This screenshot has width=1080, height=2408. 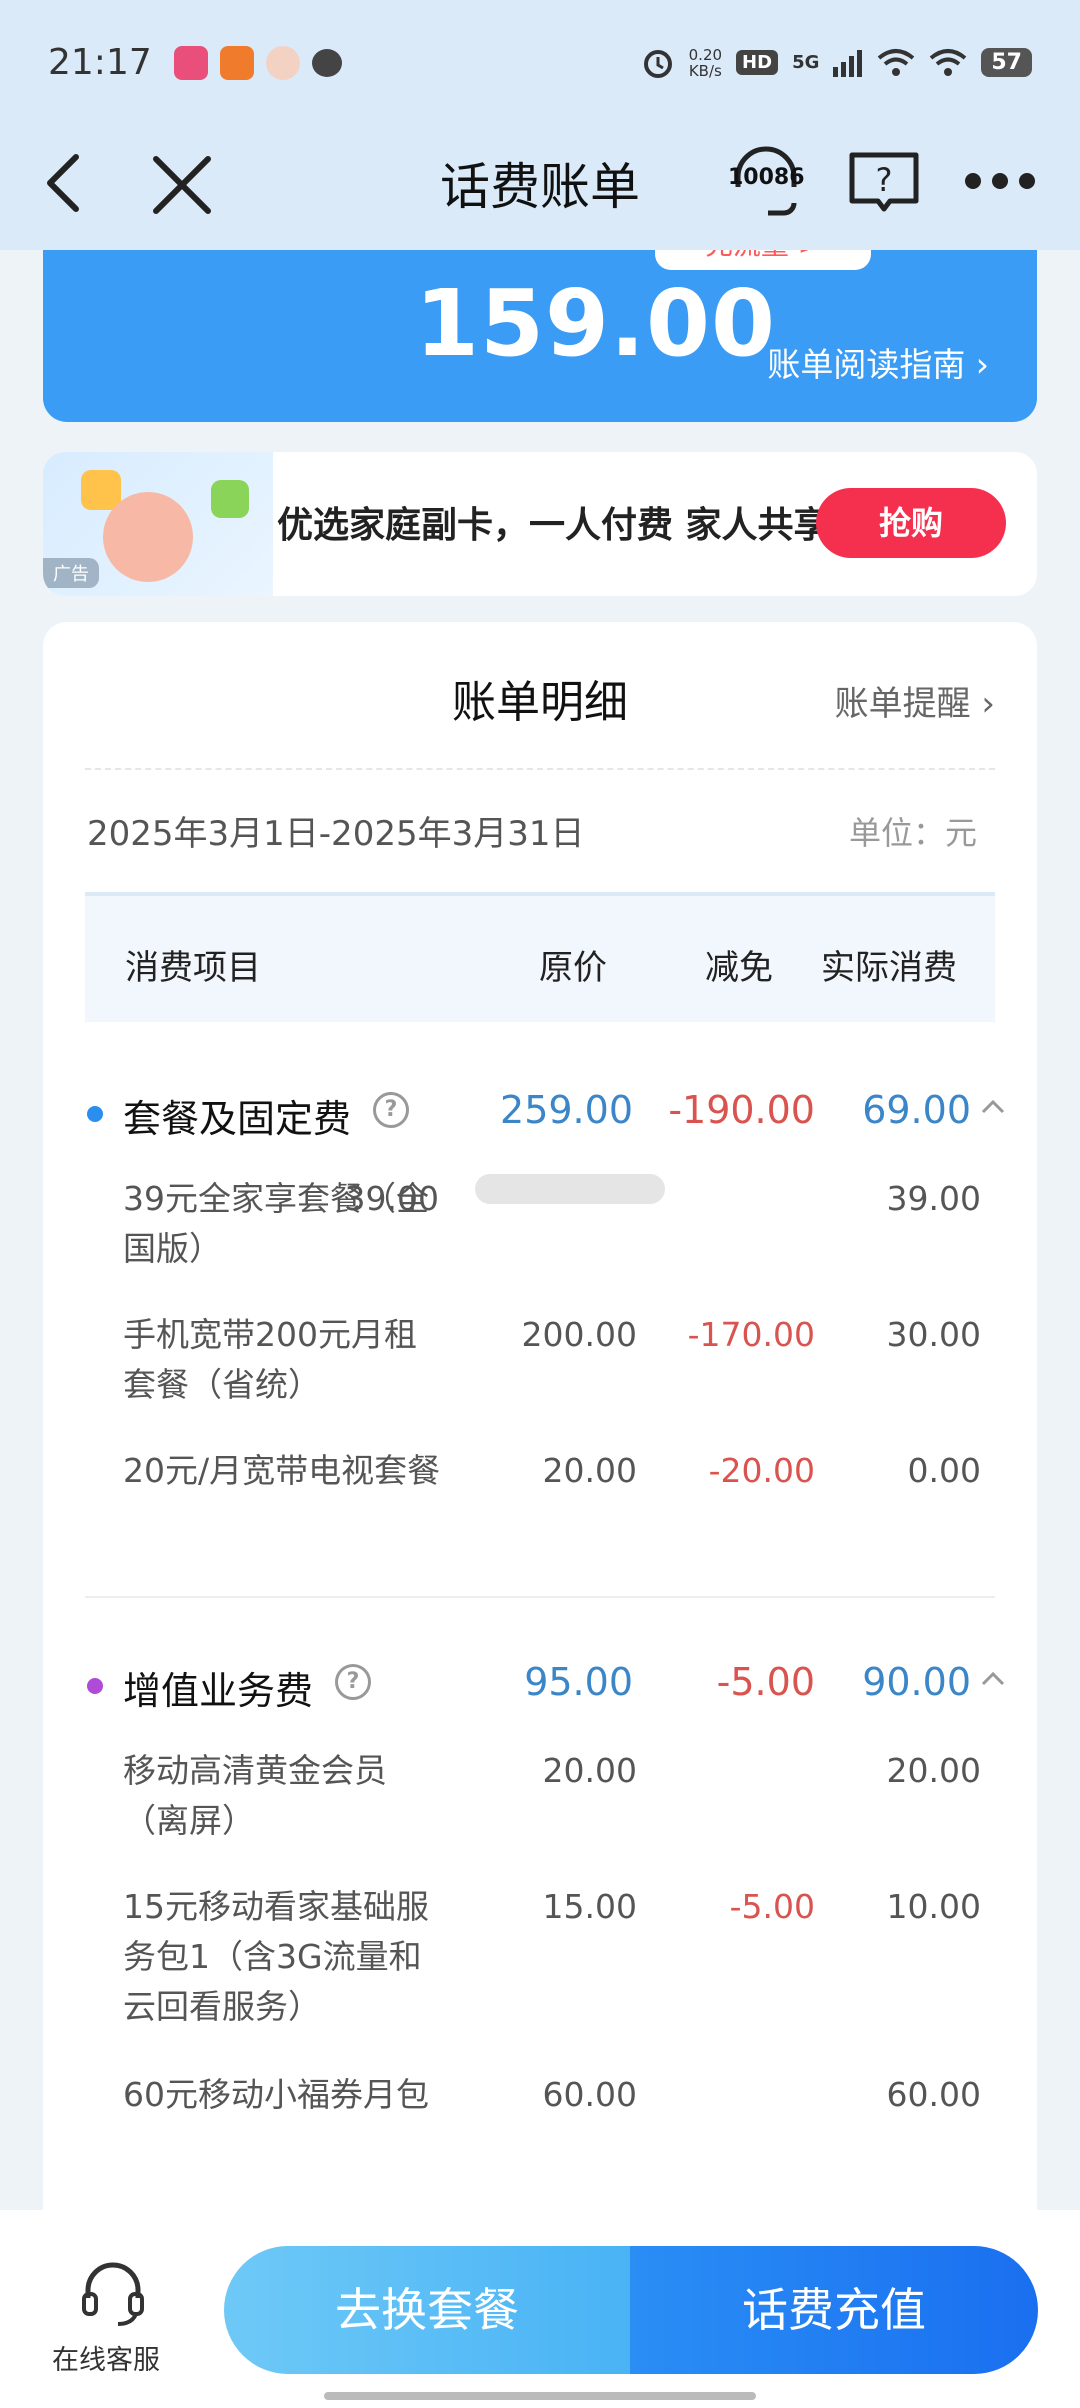 I want to click on change-plan-button: 去换套餐, so click(x=427, y=2310).